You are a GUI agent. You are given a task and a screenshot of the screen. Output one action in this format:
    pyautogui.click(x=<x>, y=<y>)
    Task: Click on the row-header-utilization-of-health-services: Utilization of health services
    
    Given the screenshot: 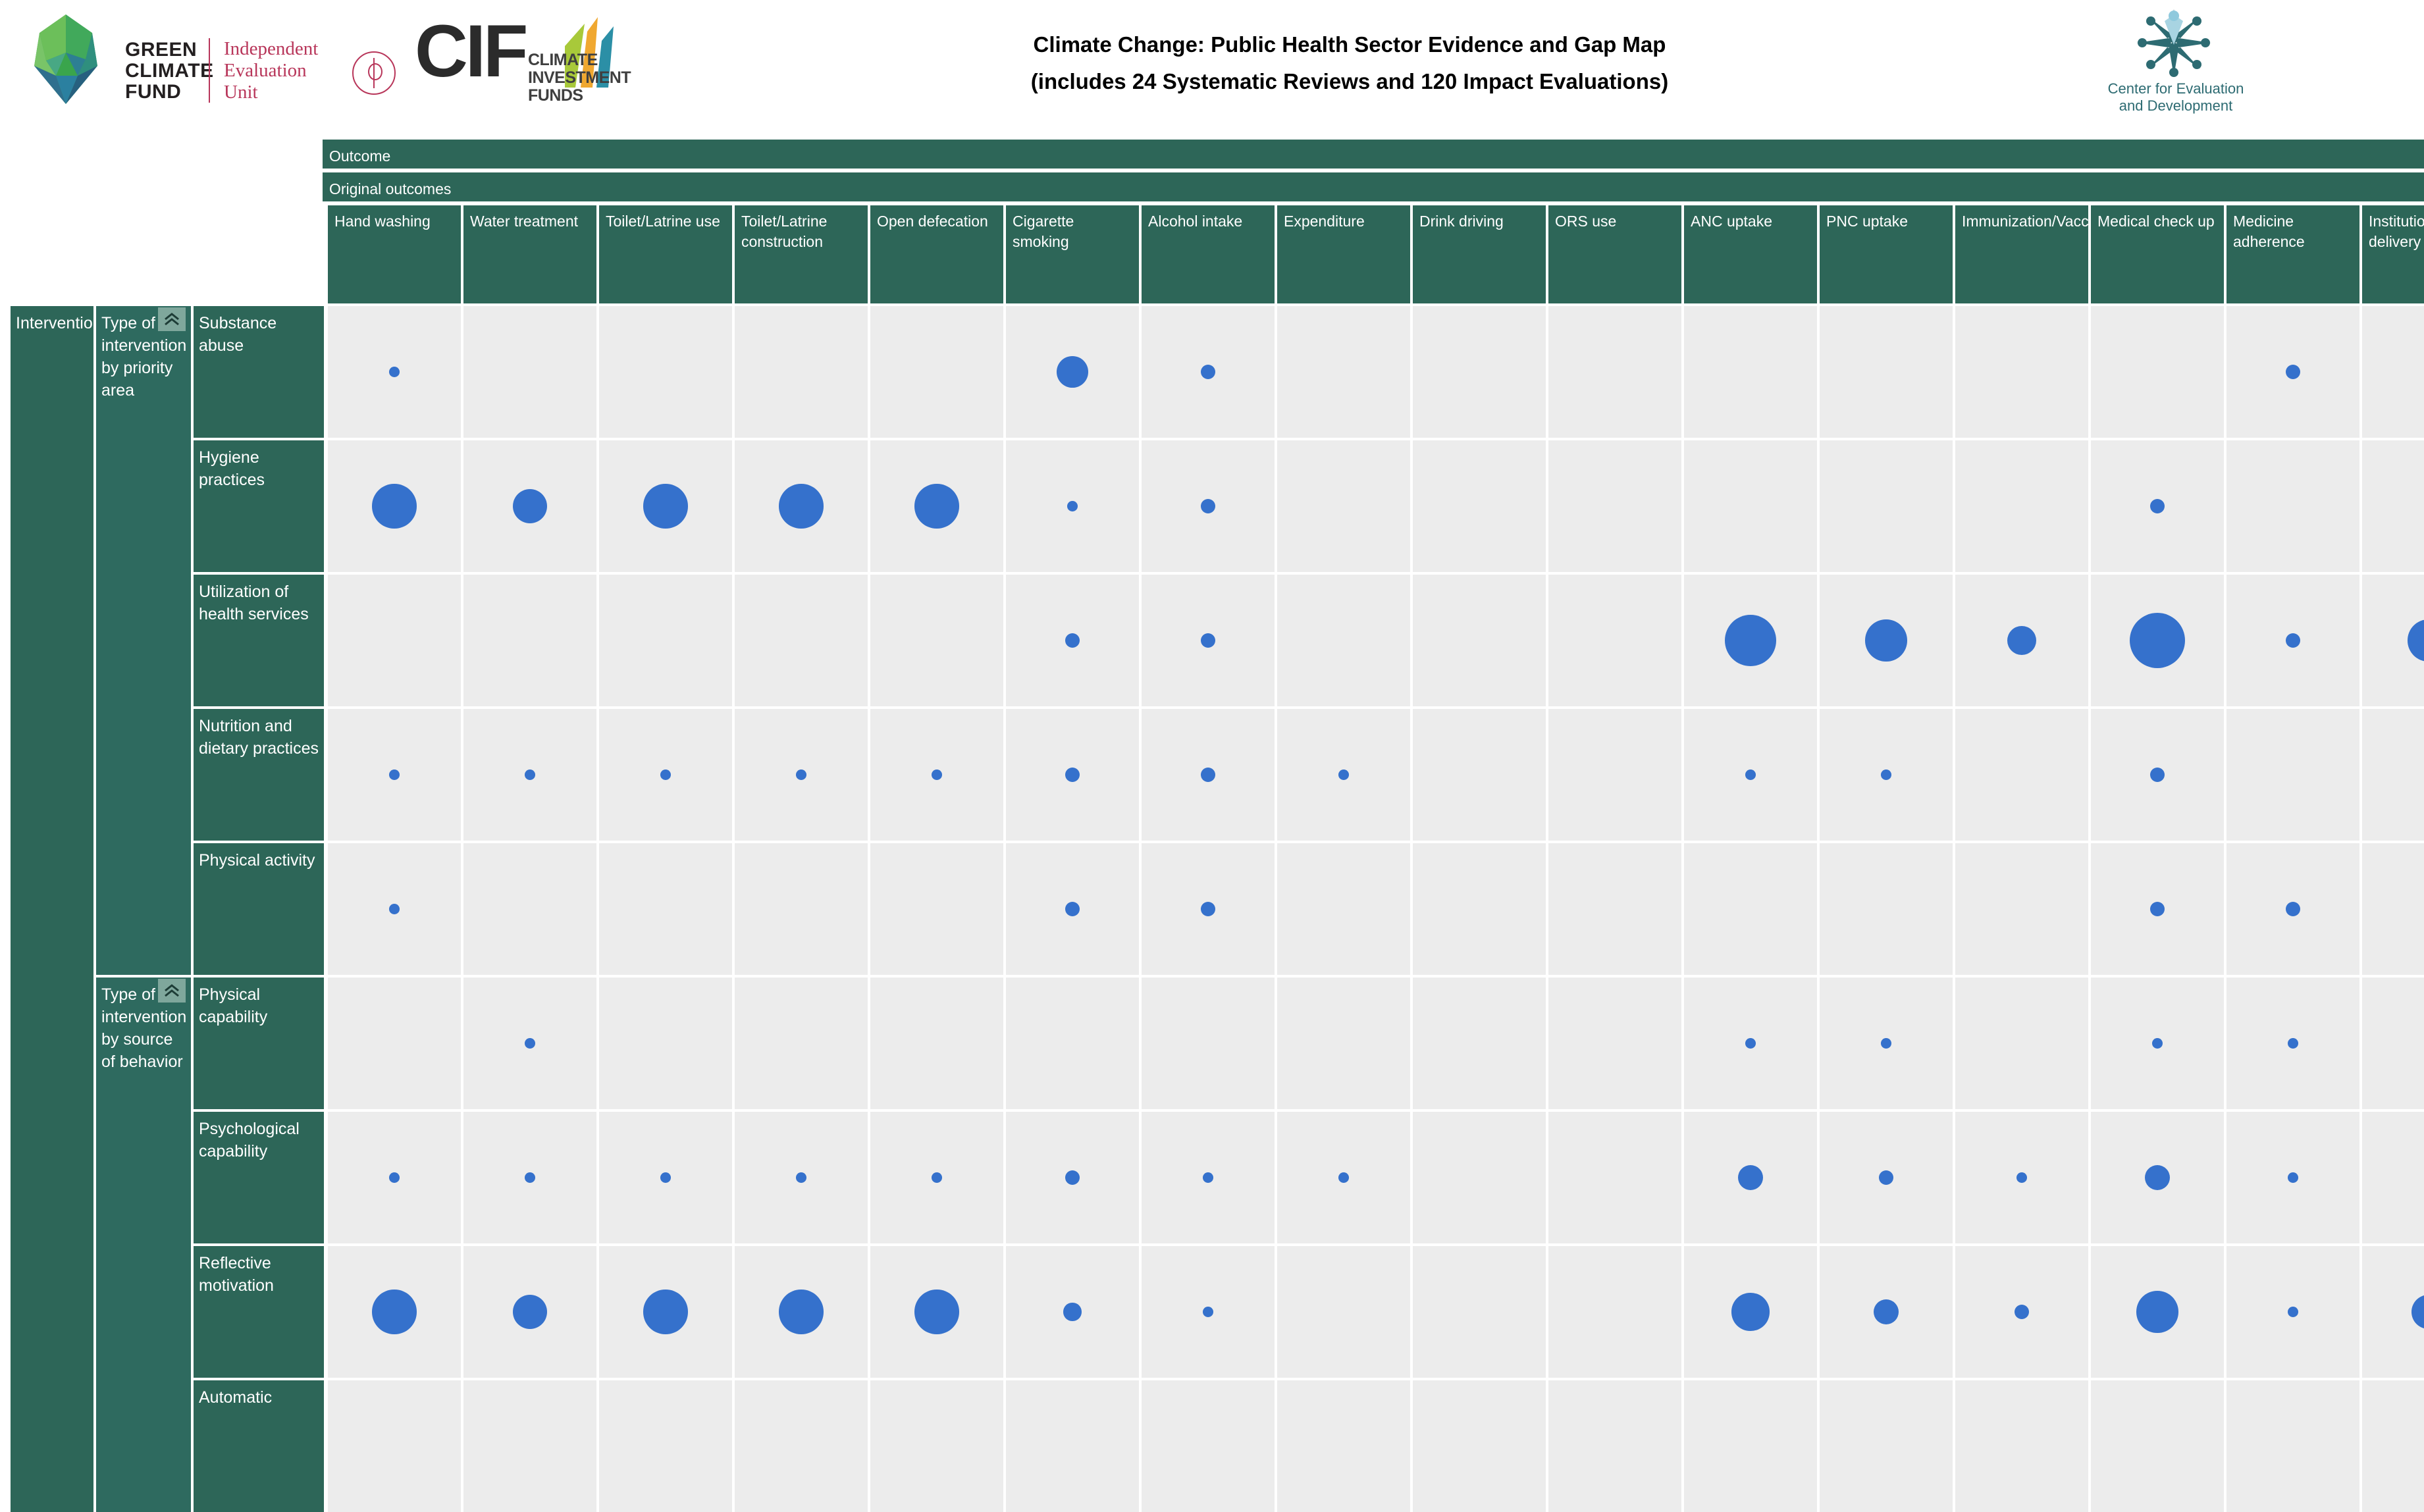 What is the action you would take?
    pyautogui.click(x=259, y=640)
    